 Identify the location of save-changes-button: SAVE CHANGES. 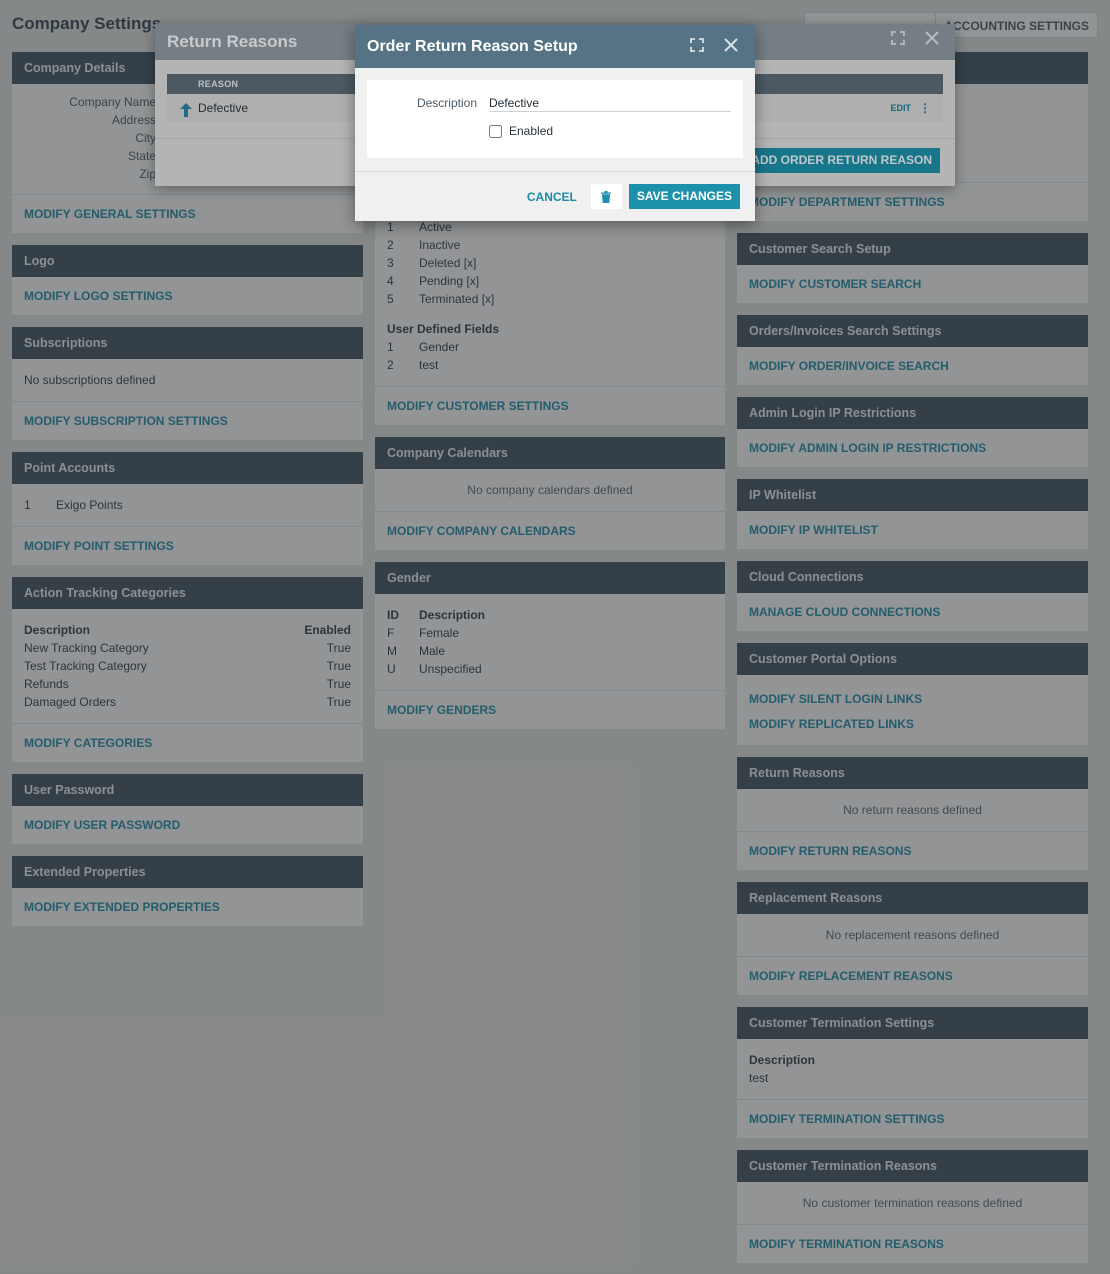
(684, 196).